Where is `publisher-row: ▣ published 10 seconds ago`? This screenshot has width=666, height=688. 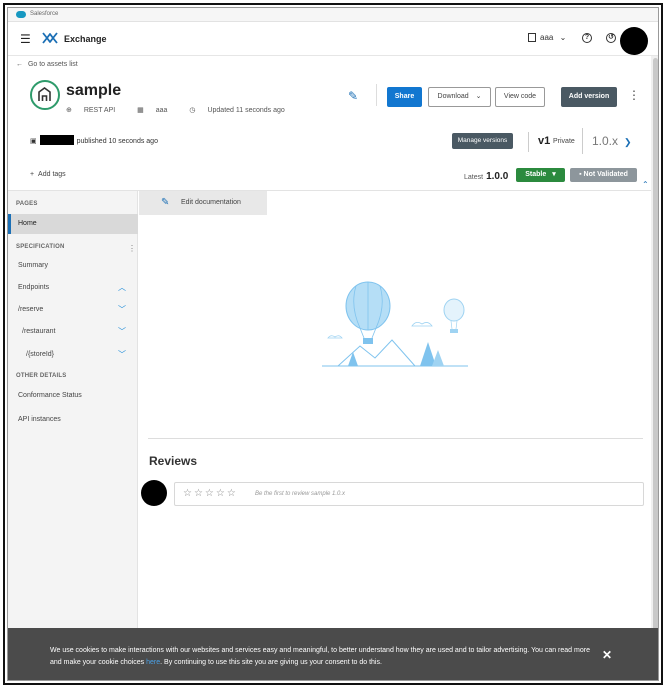 publisher-row: ▣ published 10 seconds ago is located at coordinates (94, 140).